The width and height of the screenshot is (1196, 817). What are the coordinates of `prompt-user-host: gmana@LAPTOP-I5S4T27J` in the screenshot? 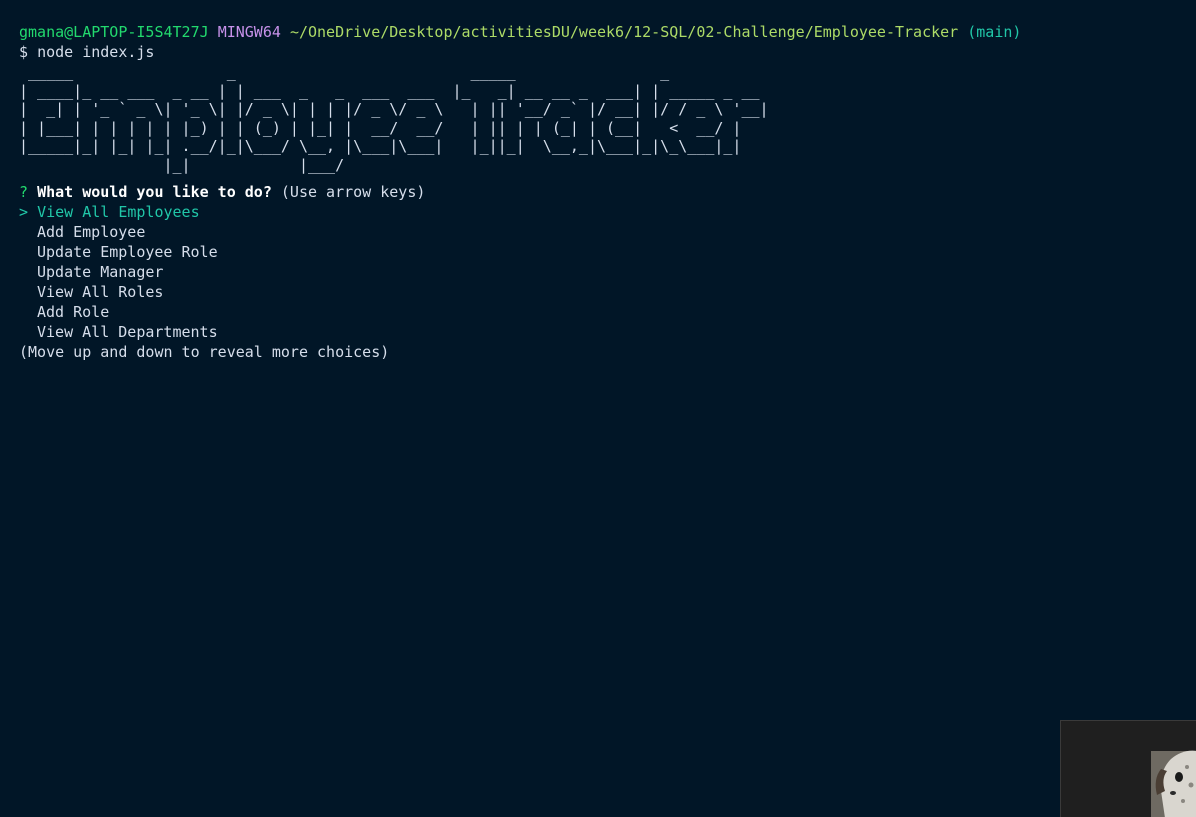 It's located at (114, 32).